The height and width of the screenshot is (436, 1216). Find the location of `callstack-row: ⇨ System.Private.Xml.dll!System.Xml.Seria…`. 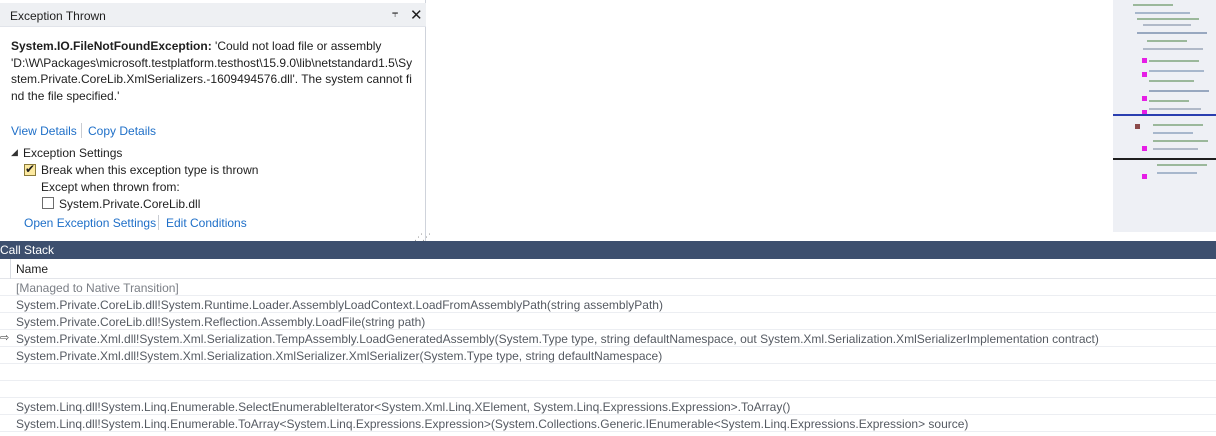

callstack-row: ⇨ System.Private.Xml.dll!System.Xml.Seria… is located at coordinates (608, 338).